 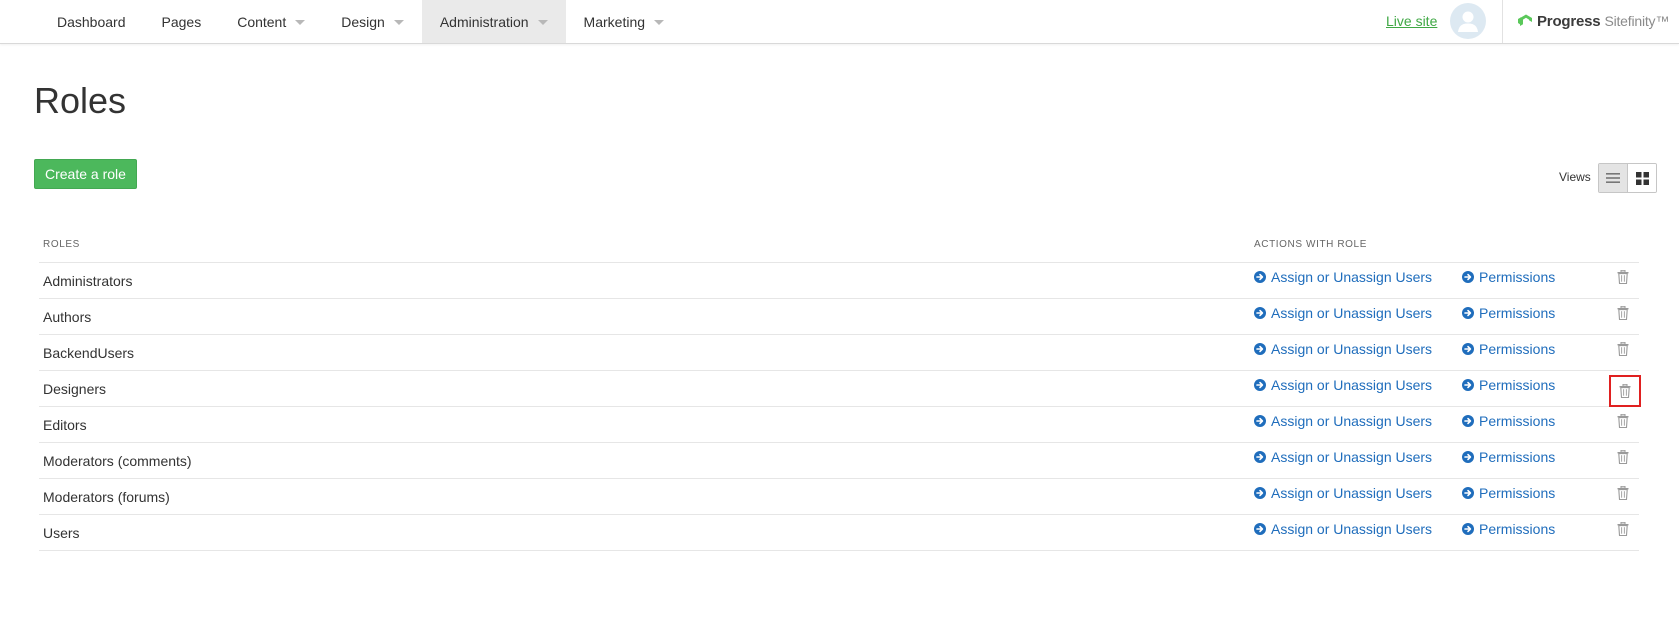 I want to click on brand-logo: Progress Sitefinity™, so click(x=1593, y=21).